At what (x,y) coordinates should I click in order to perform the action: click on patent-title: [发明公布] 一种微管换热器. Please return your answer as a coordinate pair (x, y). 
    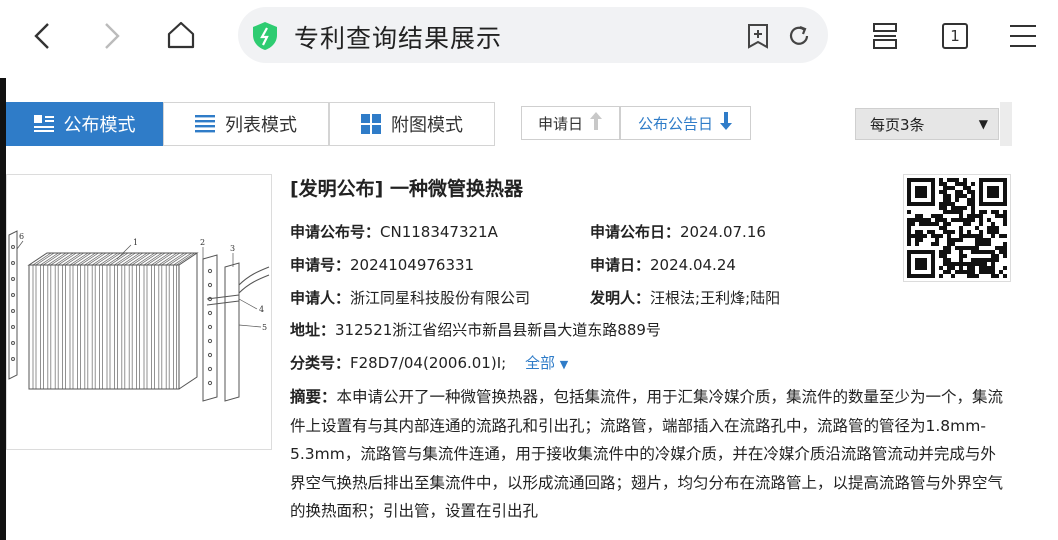
    Looking at the image, I should click on (406, 187).